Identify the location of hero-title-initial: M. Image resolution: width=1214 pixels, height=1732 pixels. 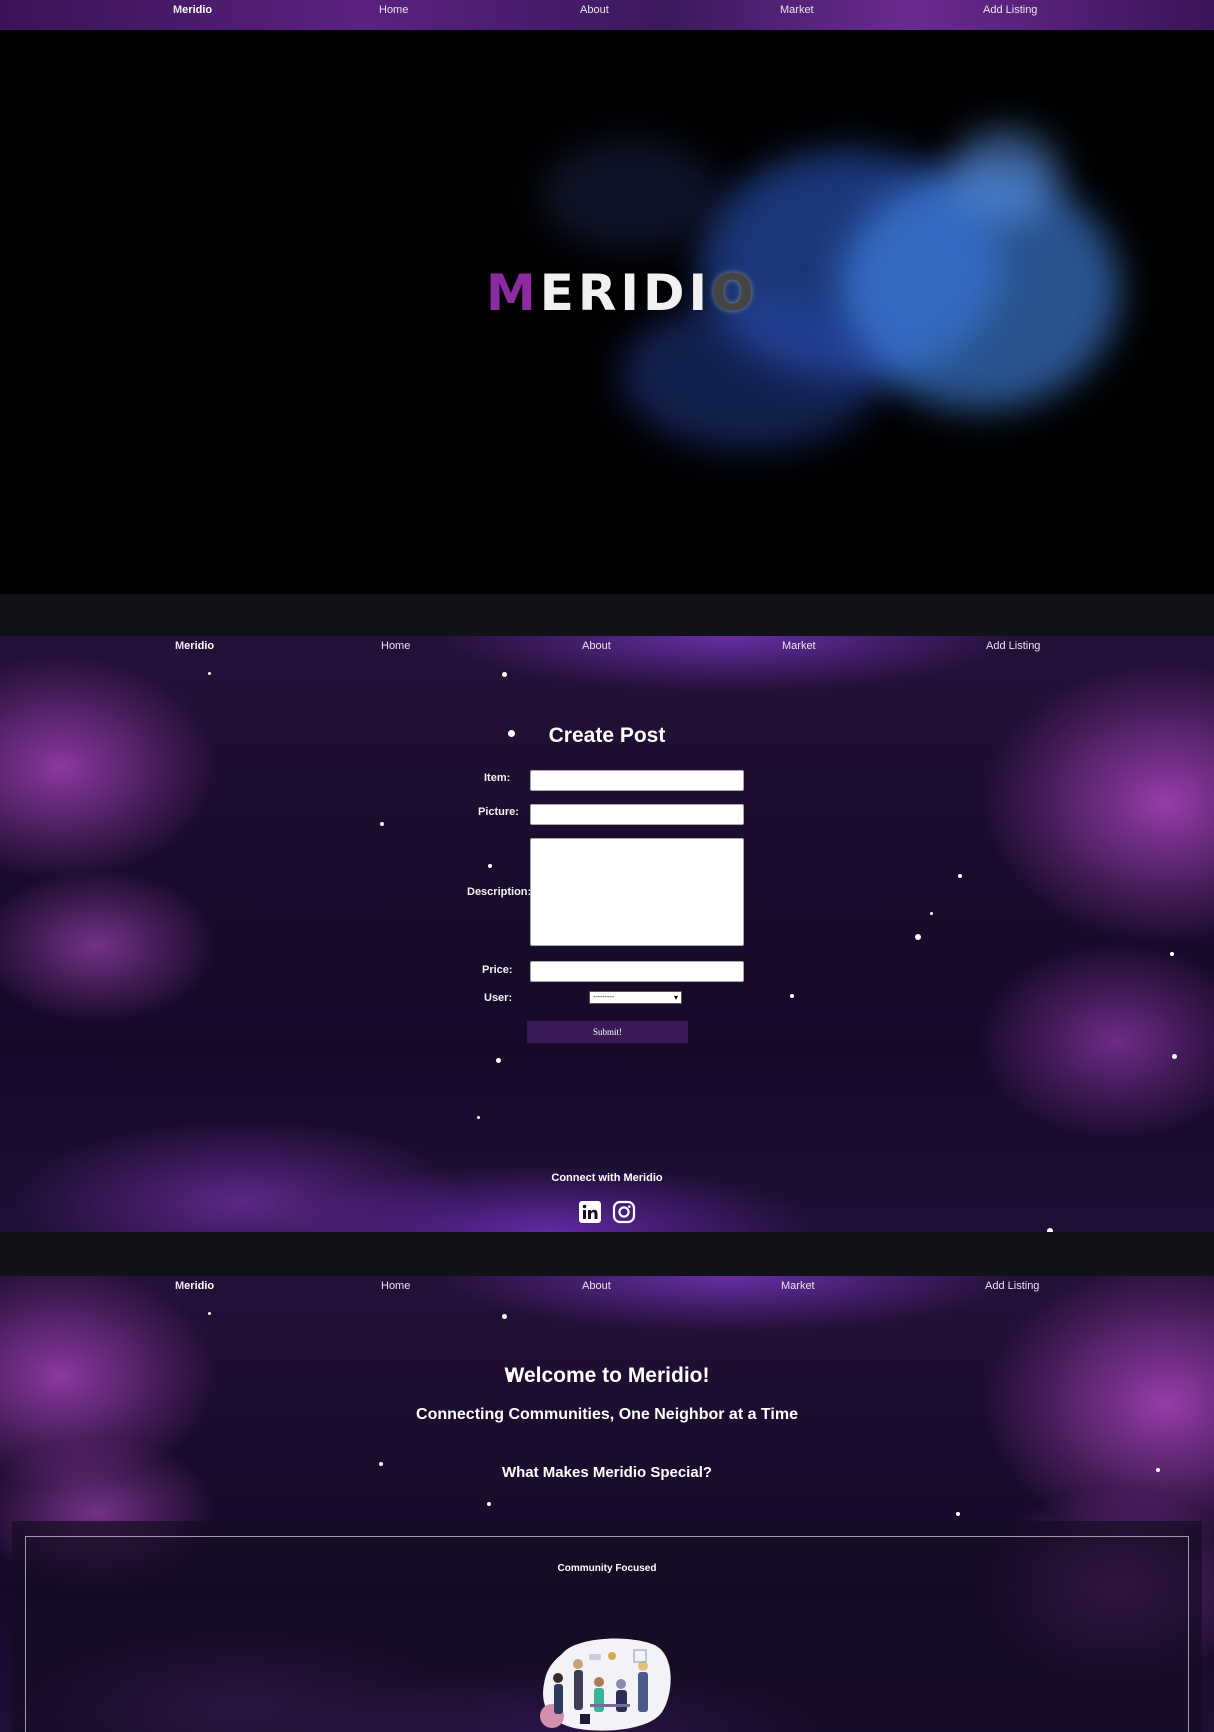
(513, 293).